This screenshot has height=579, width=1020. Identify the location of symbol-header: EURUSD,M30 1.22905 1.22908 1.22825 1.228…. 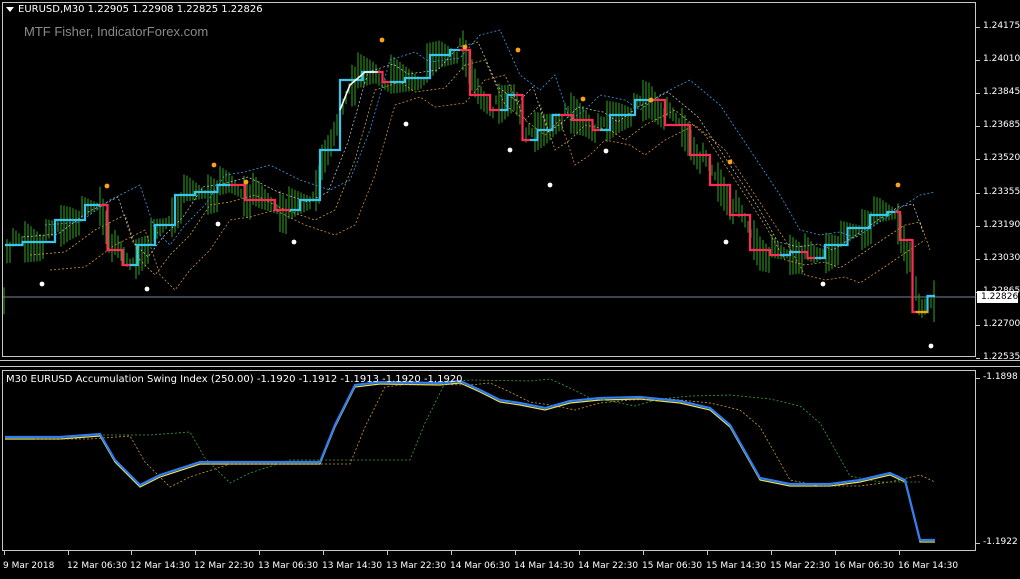
(134, 9).